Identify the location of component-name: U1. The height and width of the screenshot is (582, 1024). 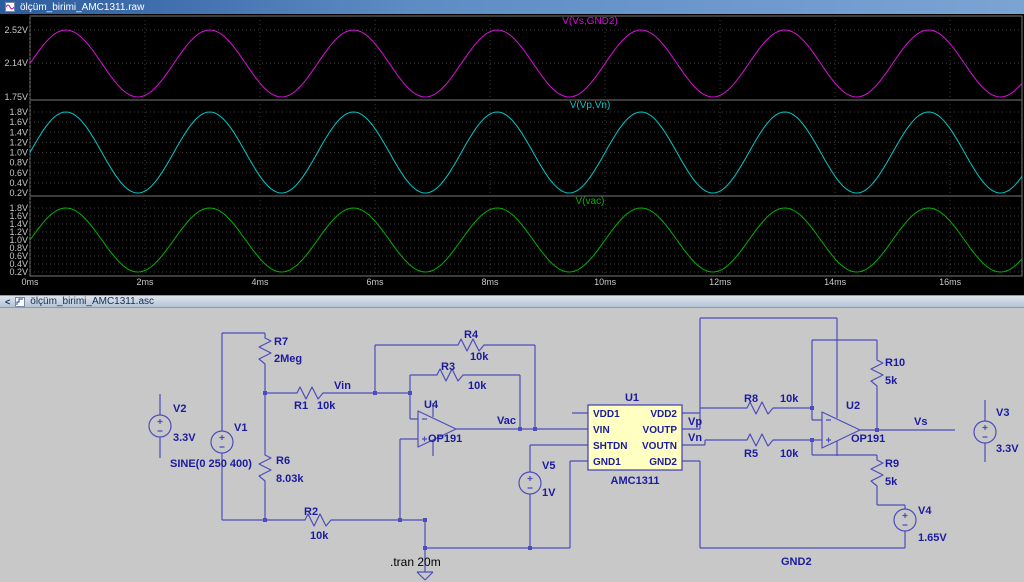
(632, 398).